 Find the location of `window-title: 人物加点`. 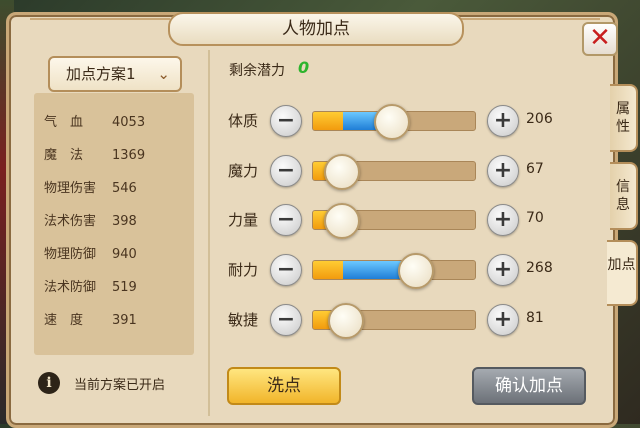

window-title: 人物加点 is located at coordinates (316, 29).